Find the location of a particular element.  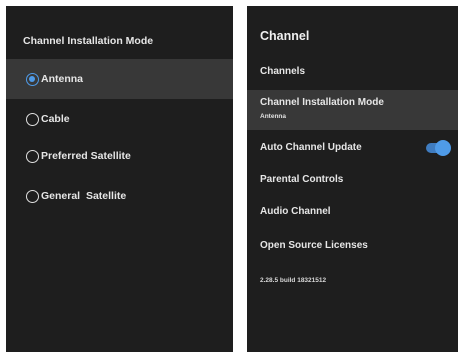

menu-item-label: Channels is located at coordinates (283, 71).